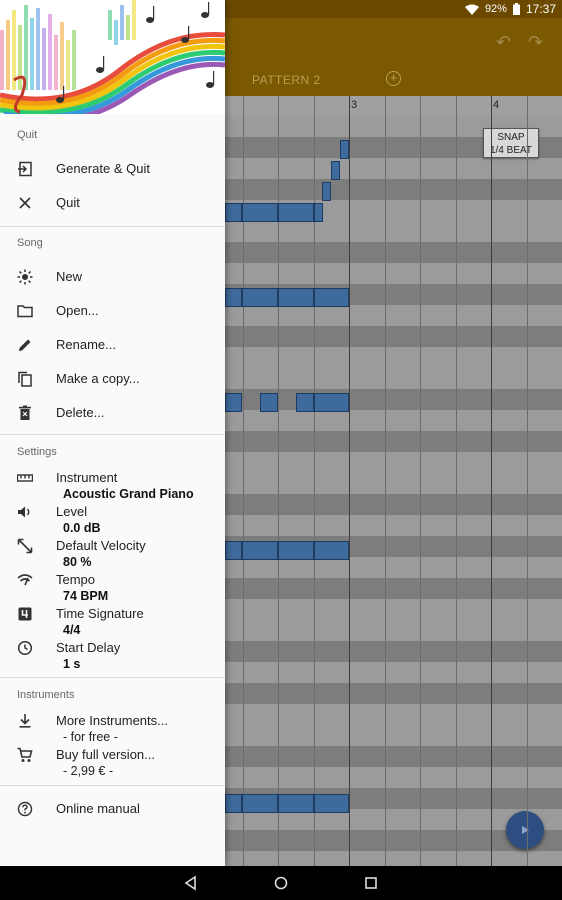  What do you see at coordinates (37, 452) in the screenshot?
I see `section-title-settings: Settings` at bounding box center [37, 452].